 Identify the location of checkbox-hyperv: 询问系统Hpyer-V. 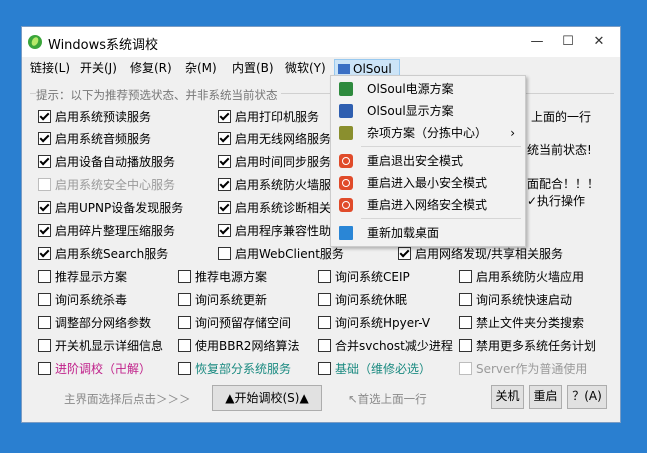
(374, 323).